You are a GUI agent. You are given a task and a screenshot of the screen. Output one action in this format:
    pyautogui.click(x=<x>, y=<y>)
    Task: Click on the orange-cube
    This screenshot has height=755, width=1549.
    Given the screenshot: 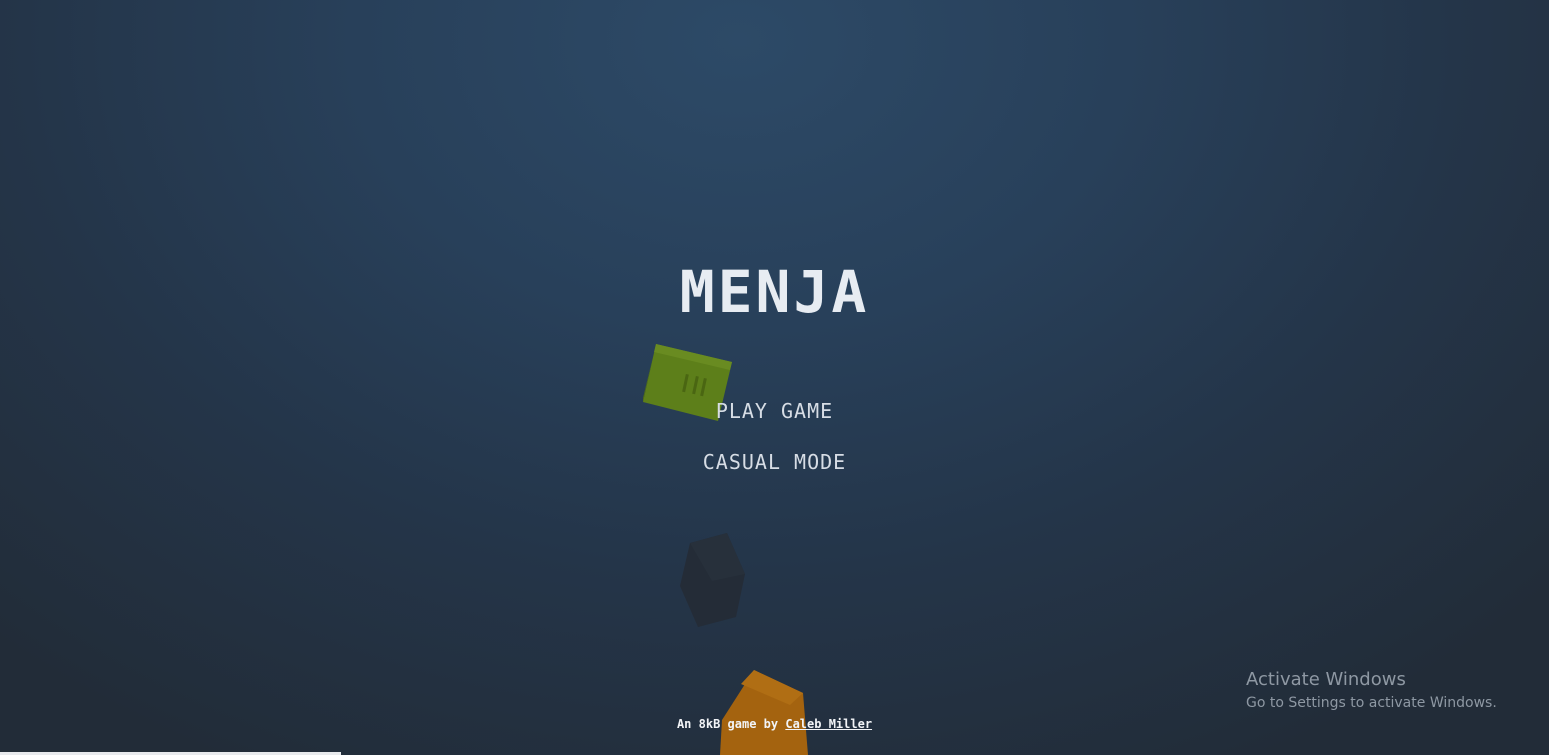 What is the action you would take?
    pyautogui.click(x=764, y=712)
    